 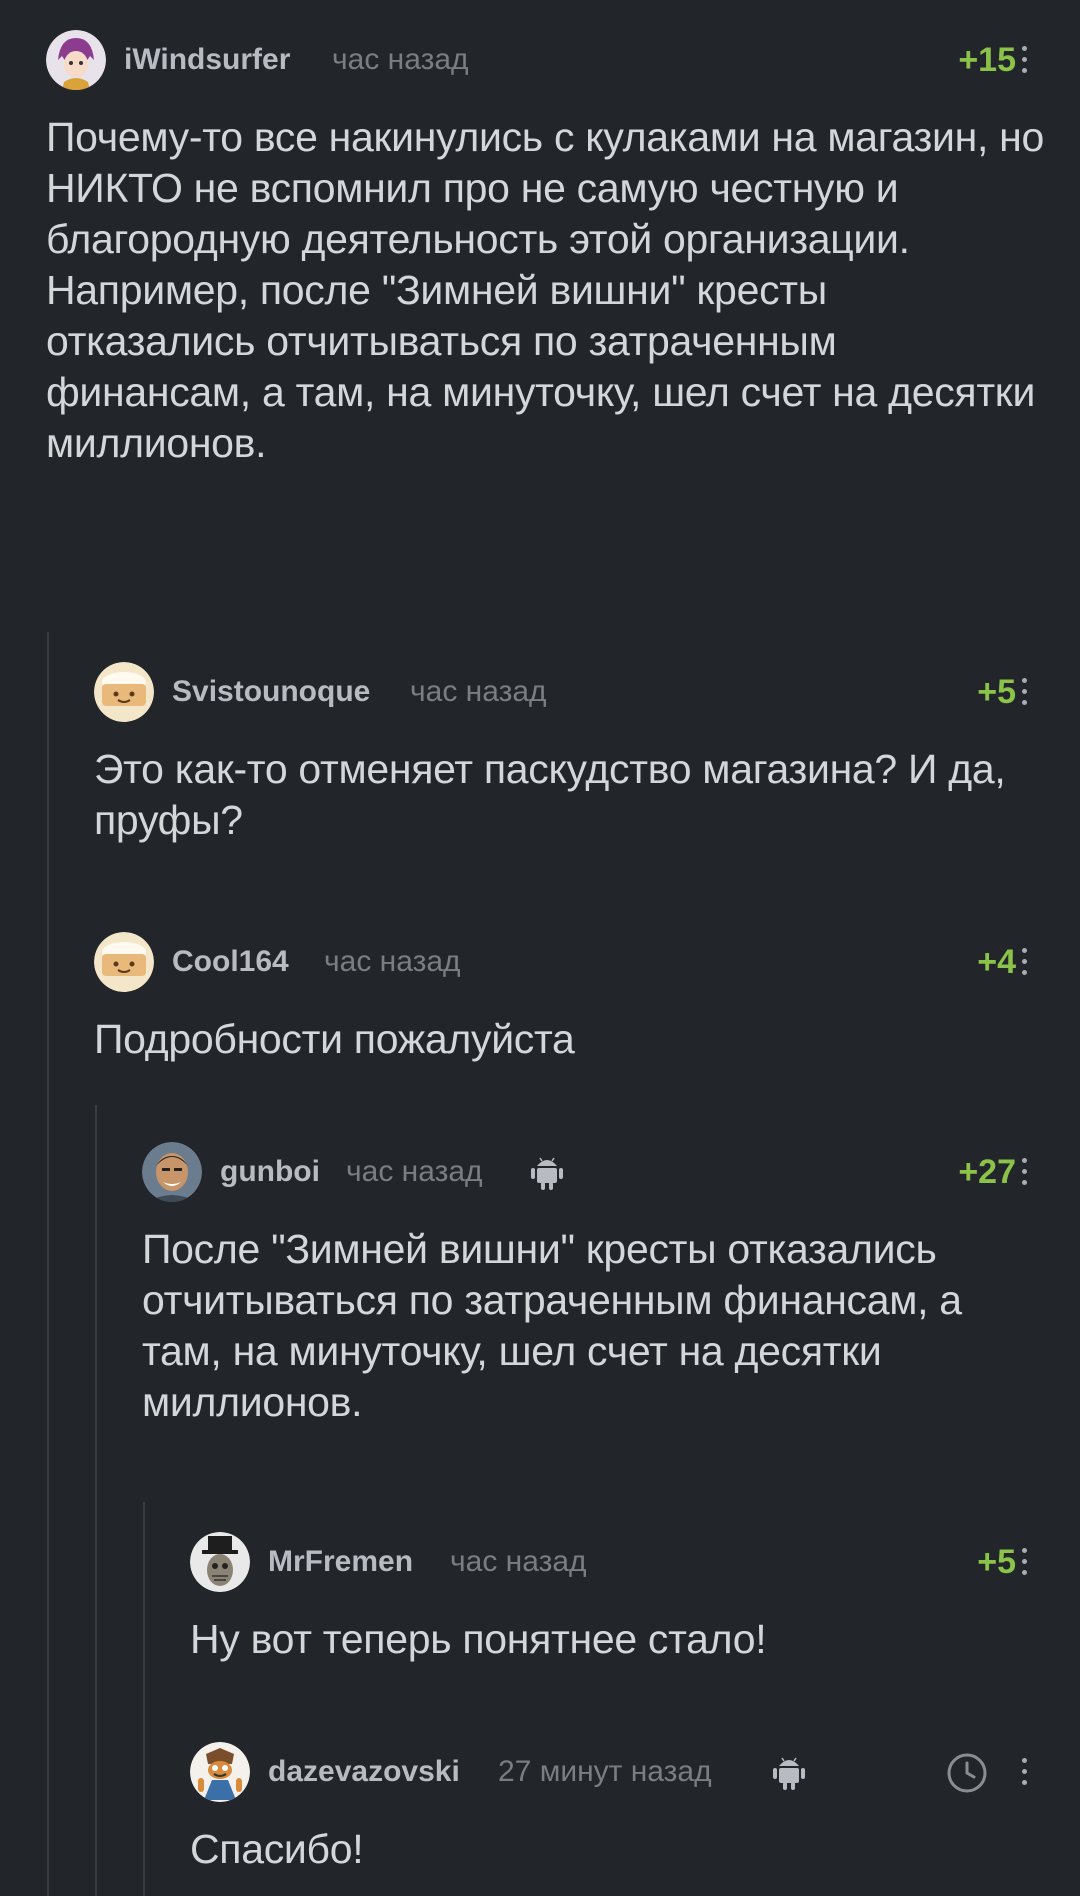 I want to click on comment-paragraph: Подробности пожалуйста, so click(x=334, y=1039).